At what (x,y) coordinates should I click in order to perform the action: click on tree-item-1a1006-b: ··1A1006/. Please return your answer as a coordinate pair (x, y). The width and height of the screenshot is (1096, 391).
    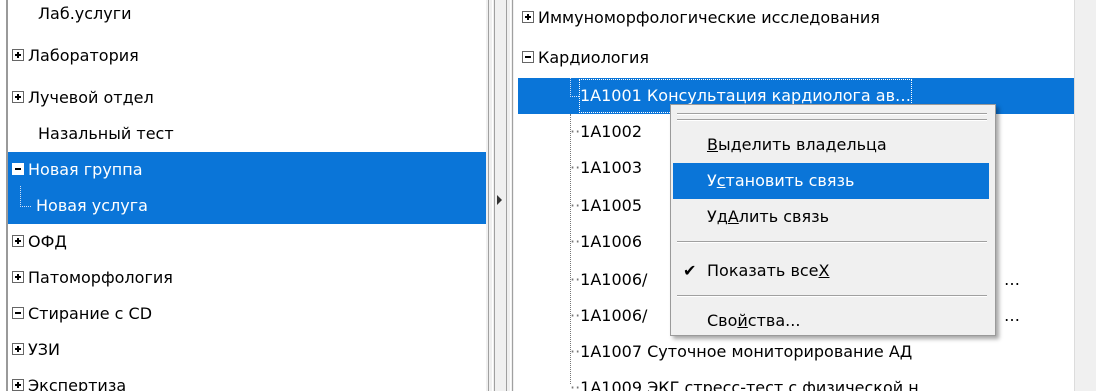
    Looking at the image, I should click on (608, 316).